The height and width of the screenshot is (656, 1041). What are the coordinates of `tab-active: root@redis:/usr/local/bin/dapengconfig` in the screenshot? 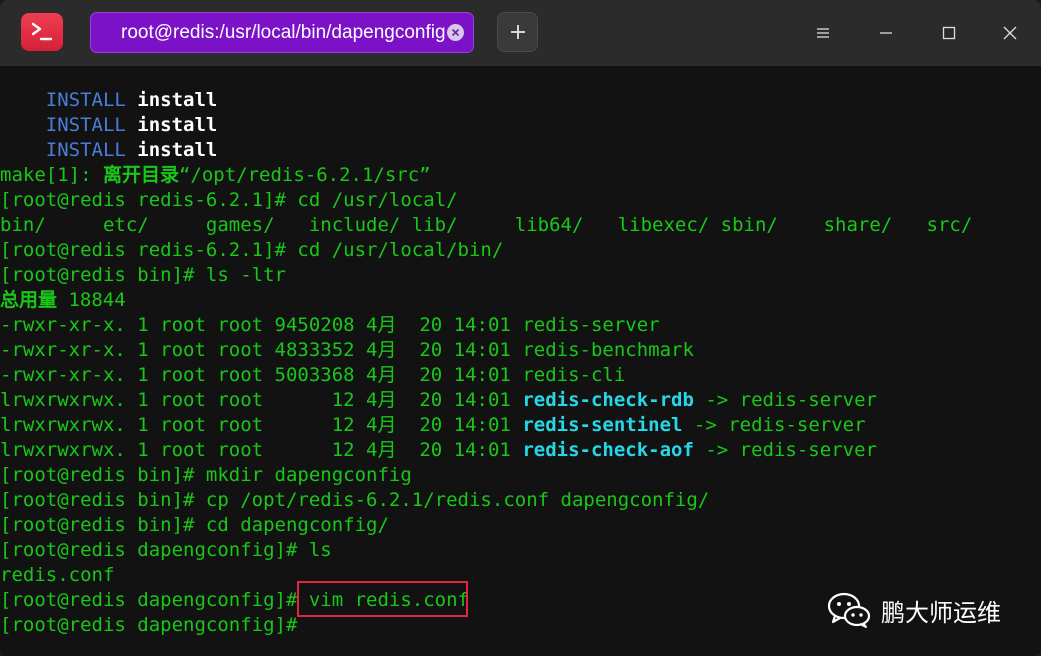 It's located at (282, 32).